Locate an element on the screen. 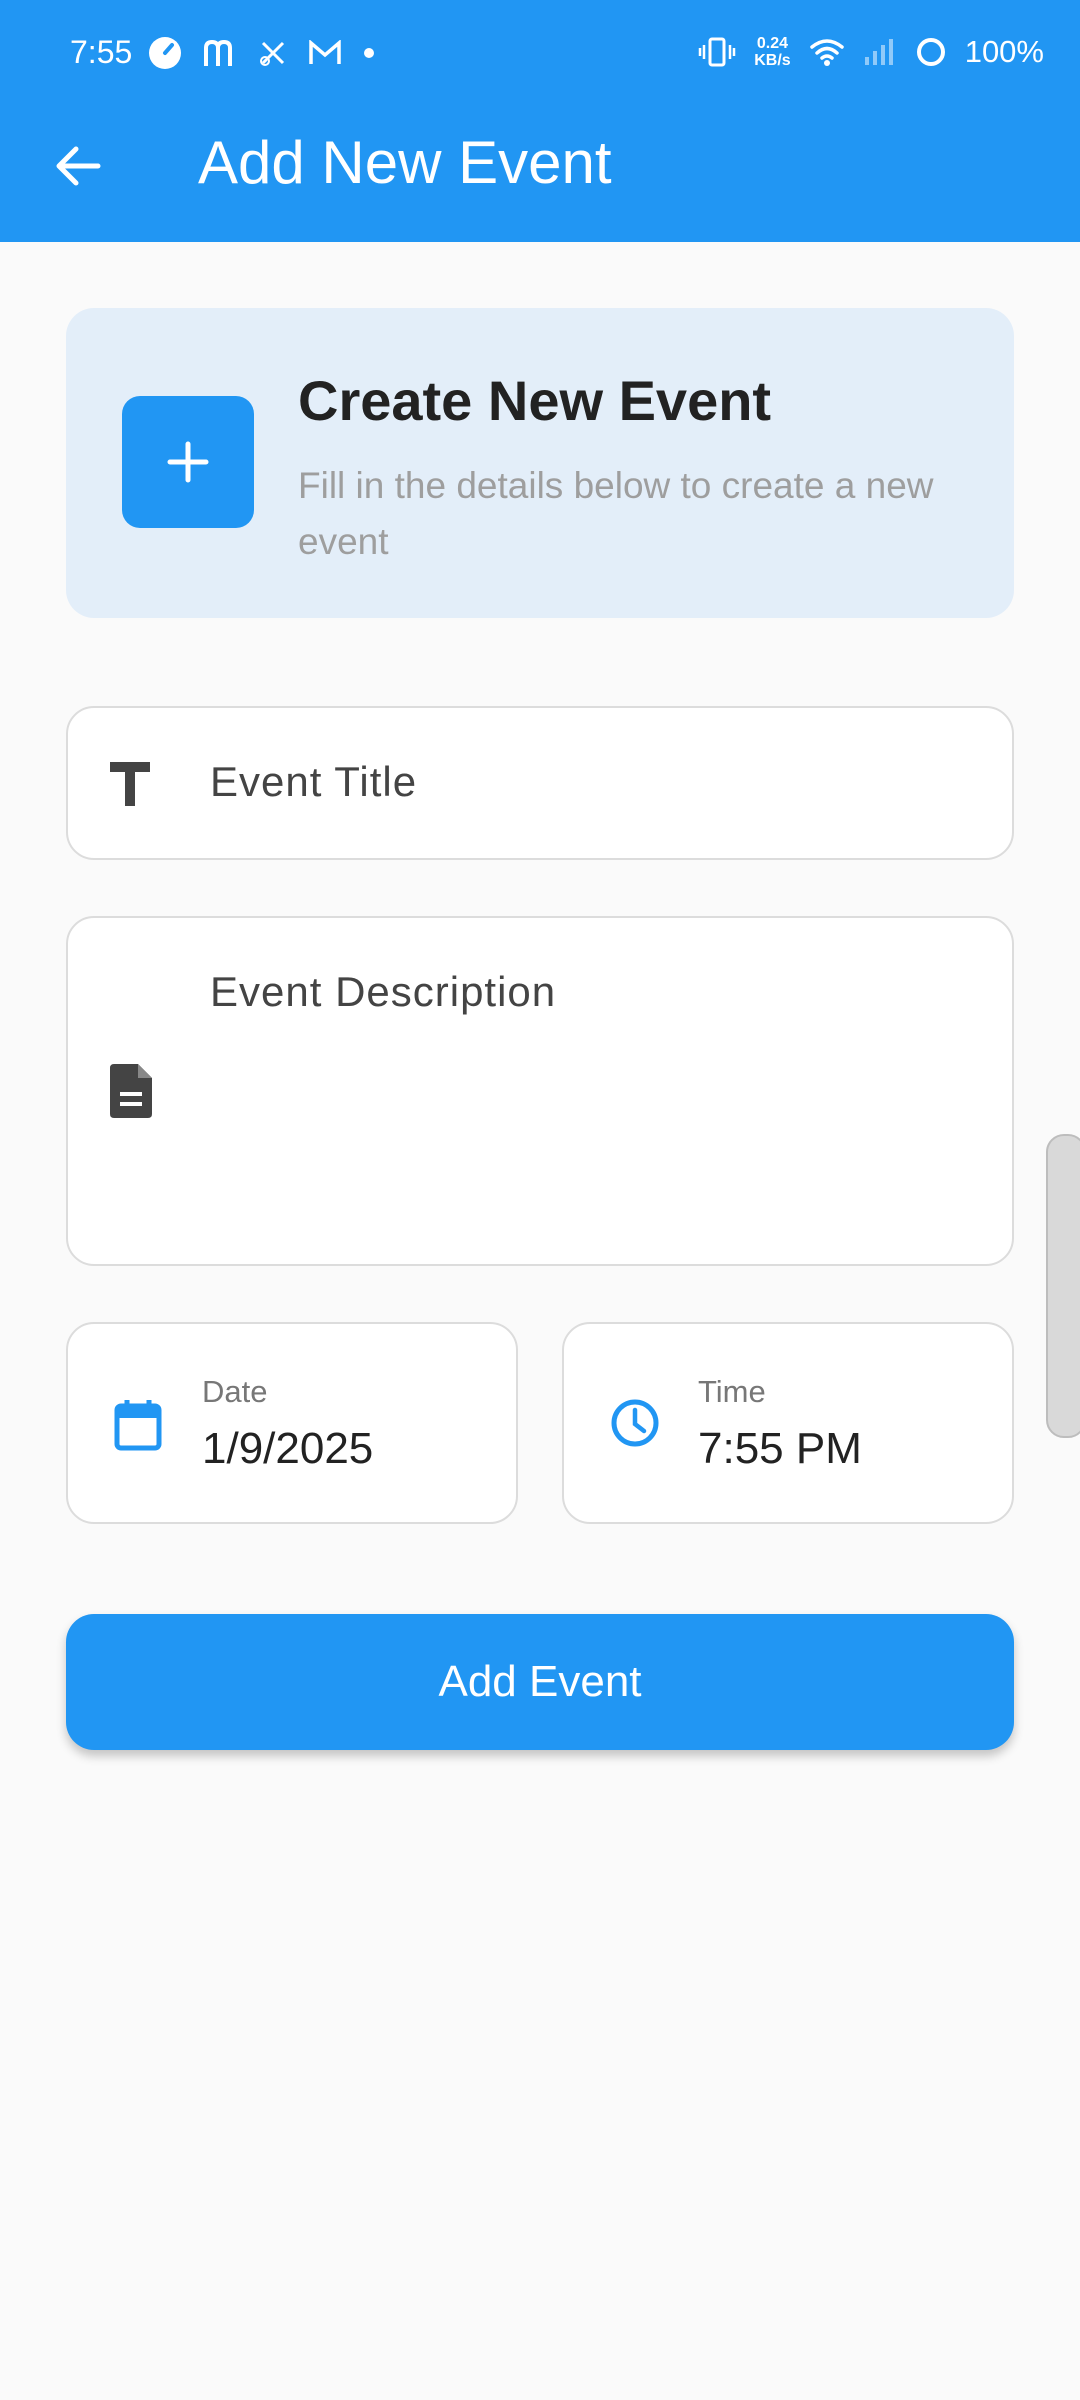 Image resolution: width=1080 pixels, height=2400 pixels. network-speed: 0.24 KB/s is located at coordinates (772, 52).